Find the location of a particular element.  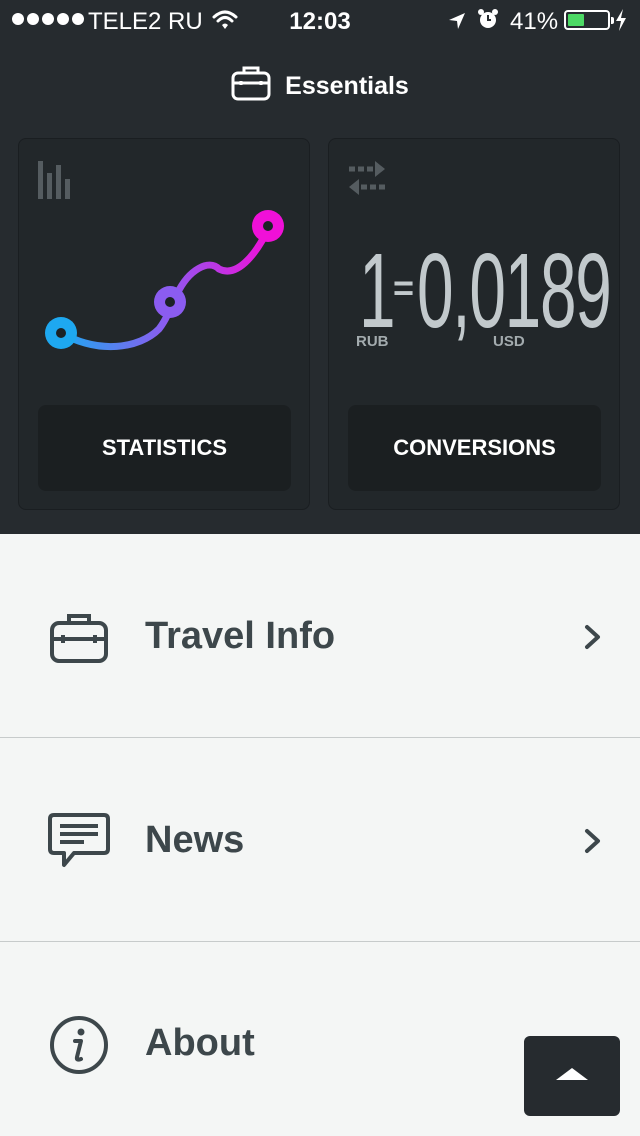

equals-sign: = is located at coordinates (404, 287).